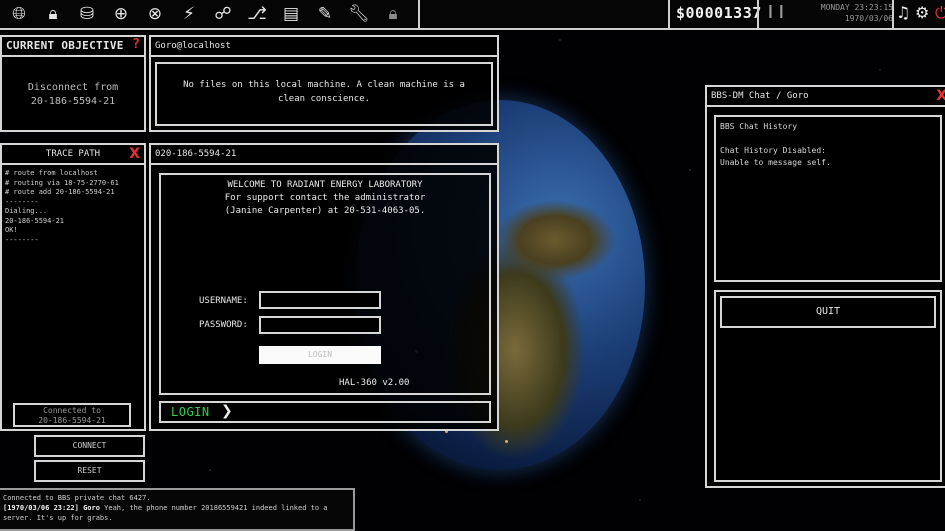  I want to click on welcome-contact: (Janine Carpenter) at 20-531-4063-05., so click(325, 211).